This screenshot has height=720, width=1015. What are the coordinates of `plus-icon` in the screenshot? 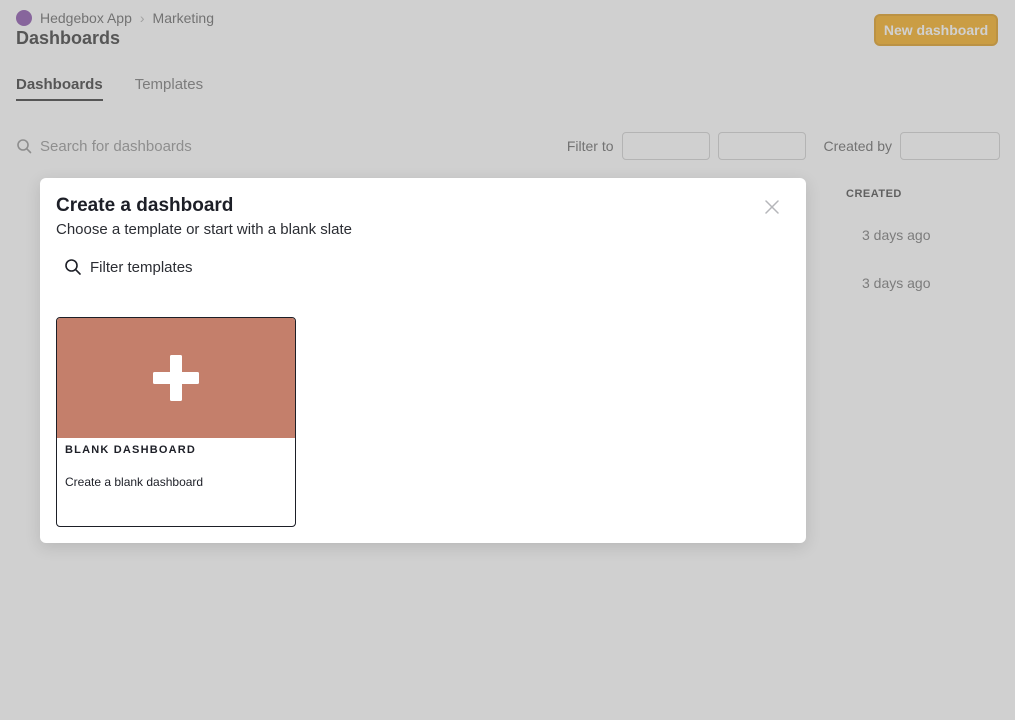 It's located at (176, 378).